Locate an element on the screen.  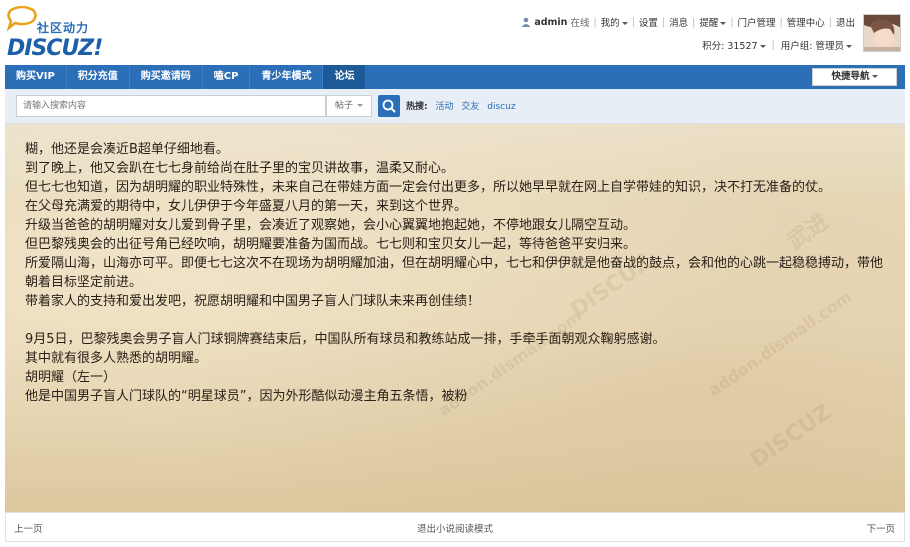
hot-searches: 热搜: 活动 交友 discuz is located at coordinates (461, 105).